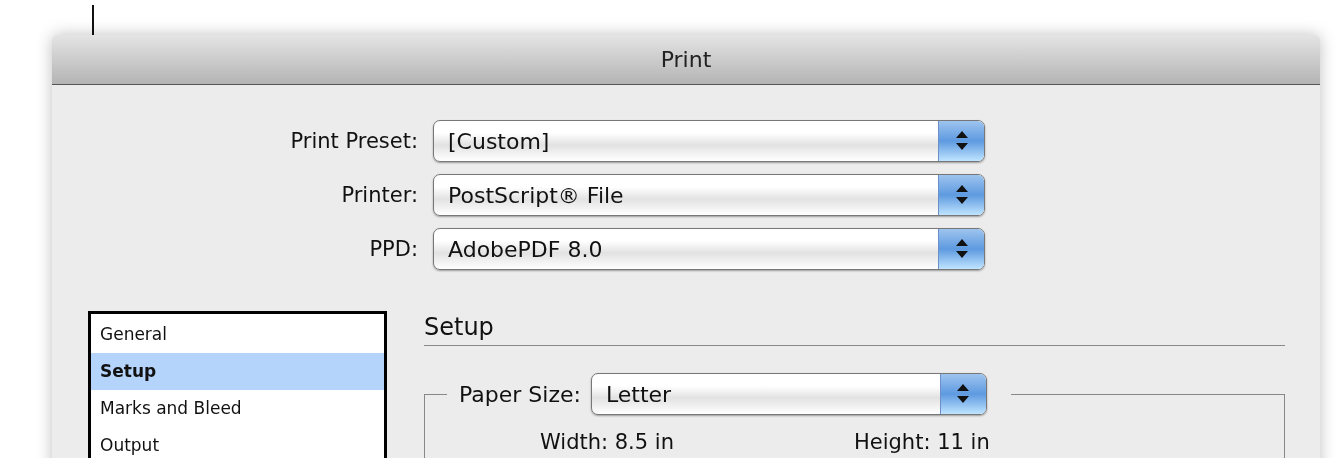  Describe the element at coordinates (379, 195) in the screenshot. I see `field-label: Printer:` at that location.